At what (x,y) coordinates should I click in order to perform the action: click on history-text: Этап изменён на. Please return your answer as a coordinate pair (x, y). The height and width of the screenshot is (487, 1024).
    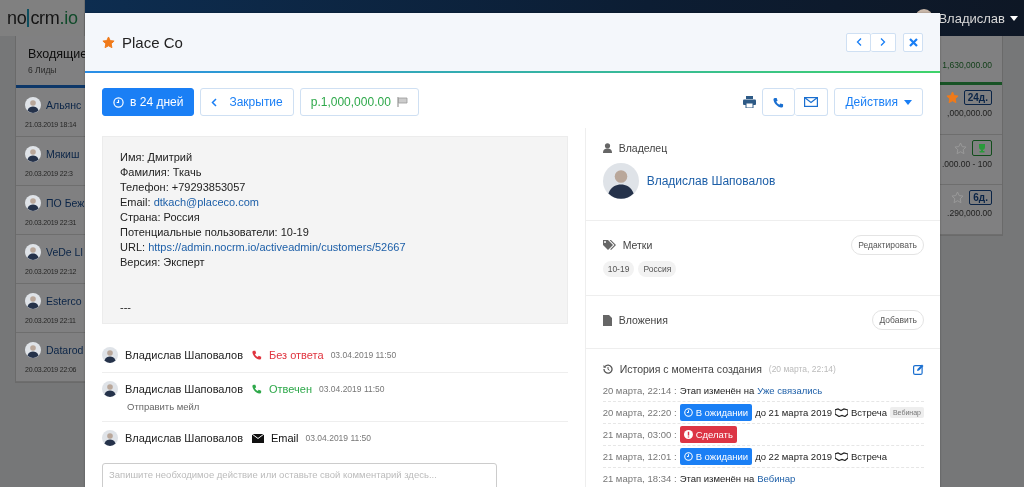
    Looking at the image, I should click on (717, 478).